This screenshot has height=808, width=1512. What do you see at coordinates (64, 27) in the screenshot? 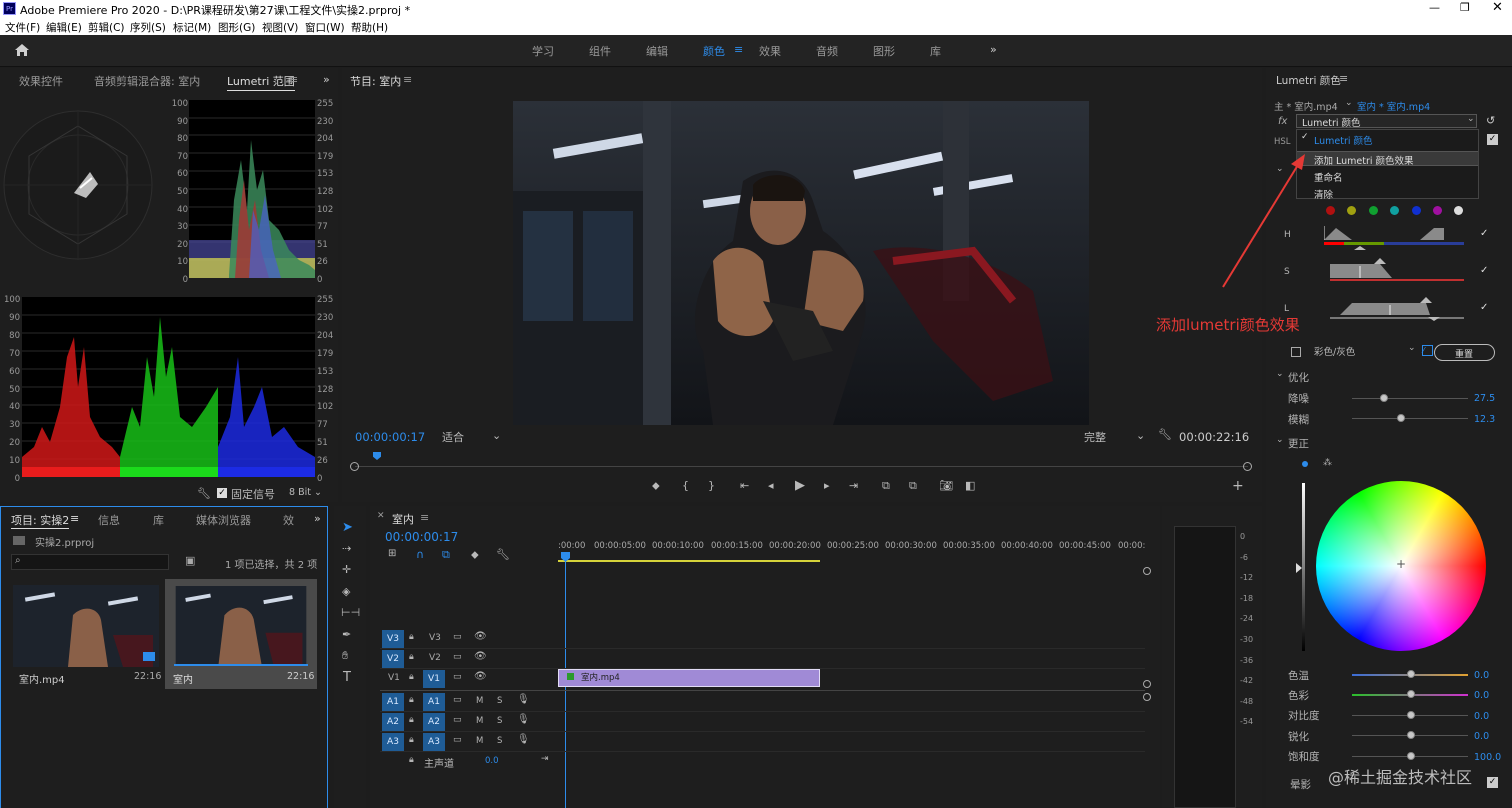
I see `menu-edit: 编辑(E)` at bounding box center [64, 27].